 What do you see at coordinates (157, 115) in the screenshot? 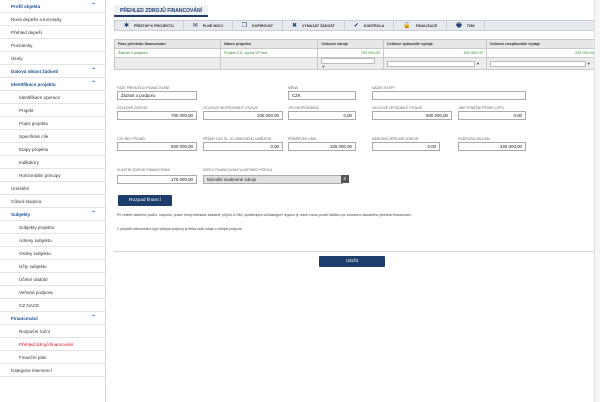
I see `celkove-zdroje-field: 700 000,00` at bounding box center [157, 115].